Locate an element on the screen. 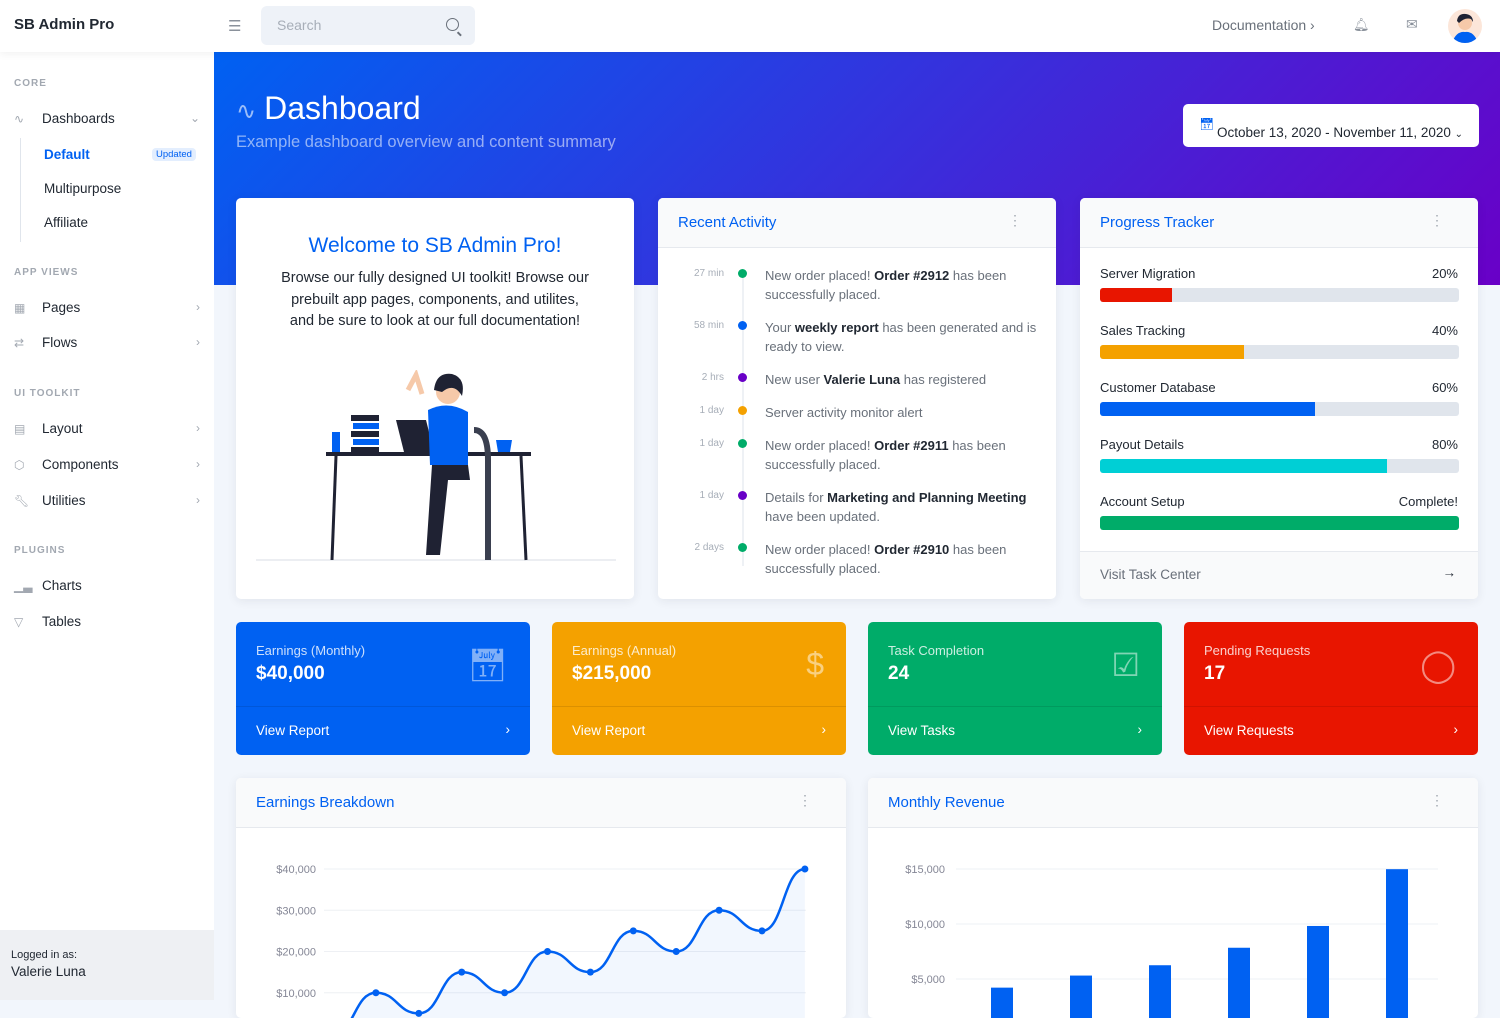 The width and height of the screenshot is (1500, 1018). section-plugins: PLUGINS is located at coordinates (40, 550).